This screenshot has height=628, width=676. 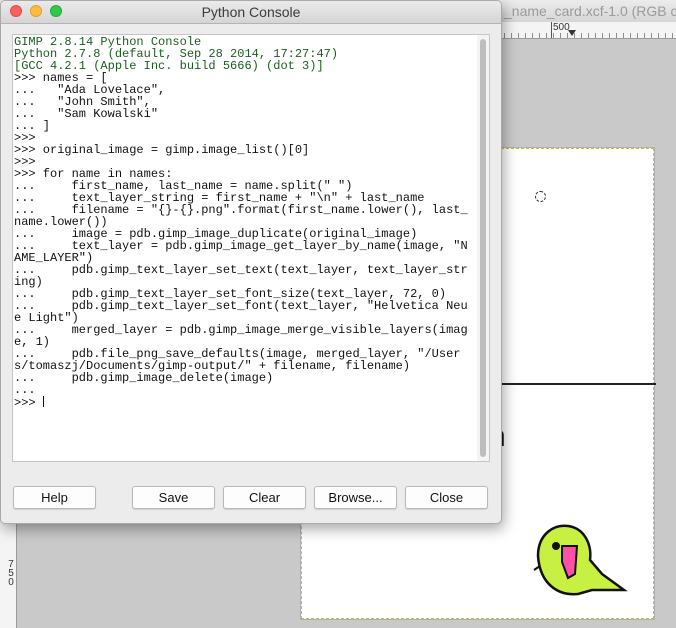 I want to click on console-scrollbar, so click(x=483, y=248).